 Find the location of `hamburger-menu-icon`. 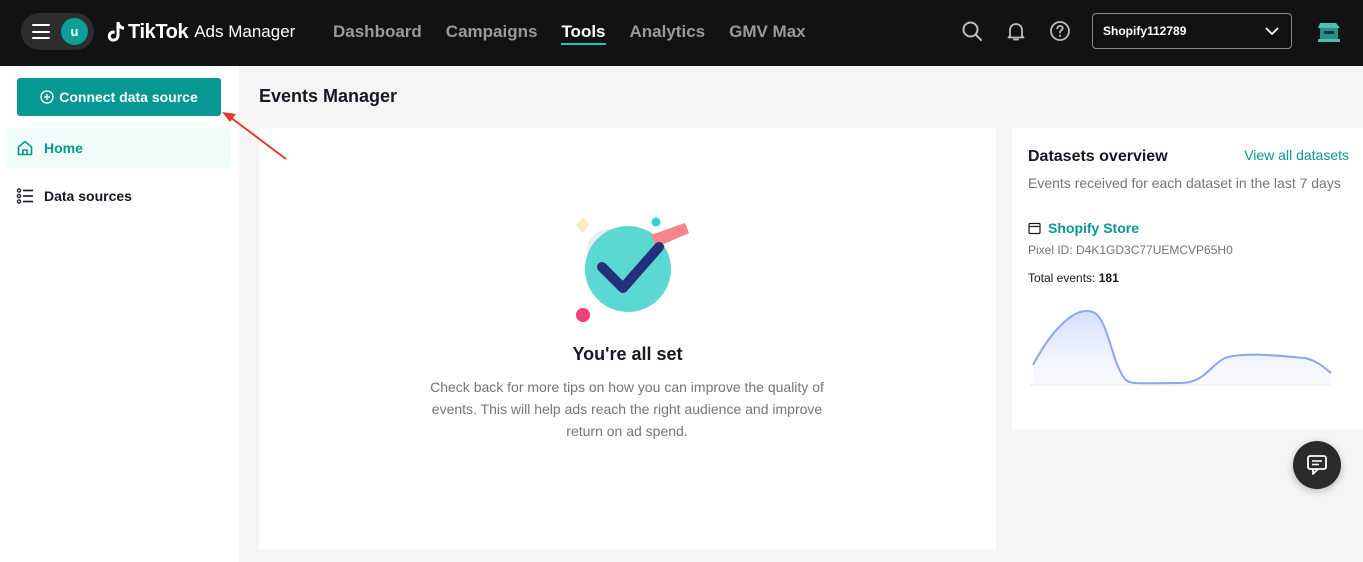

hamburger-menu-icon is located at coordinates (41, 31).